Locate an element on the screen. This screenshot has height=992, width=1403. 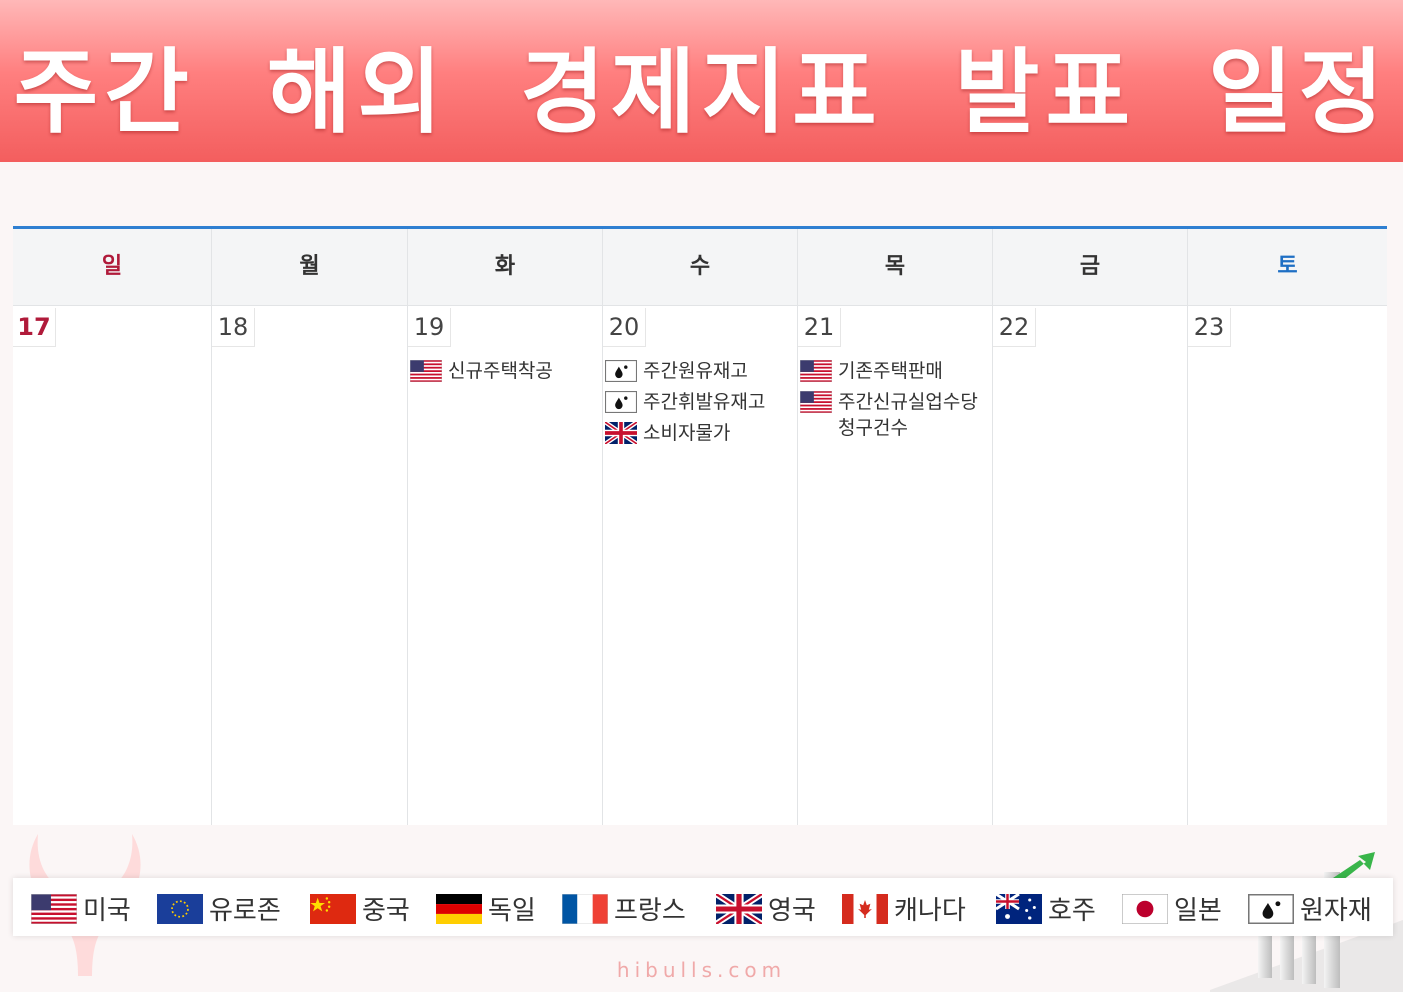
china-flag-icon is located at coordinates (333, 908).